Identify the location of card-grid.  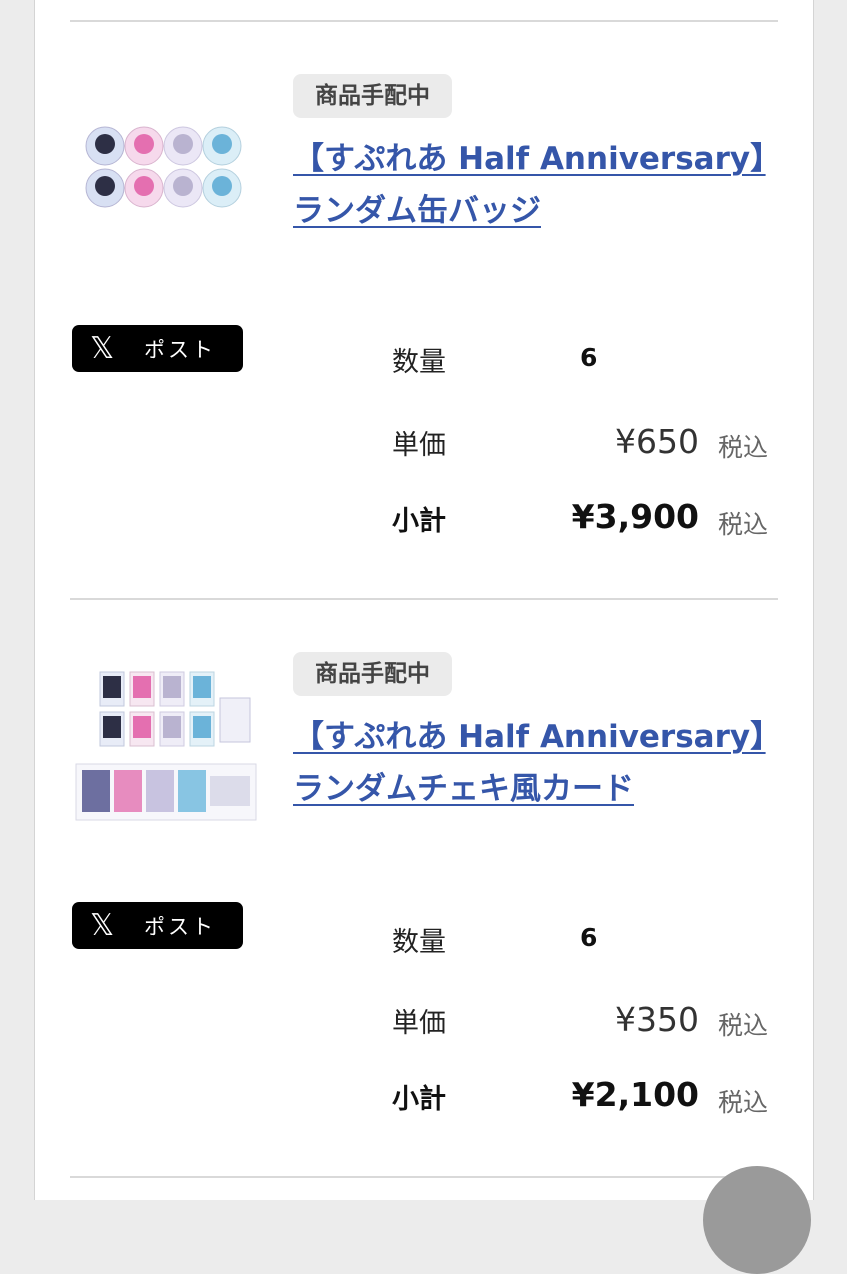
(166, 746).